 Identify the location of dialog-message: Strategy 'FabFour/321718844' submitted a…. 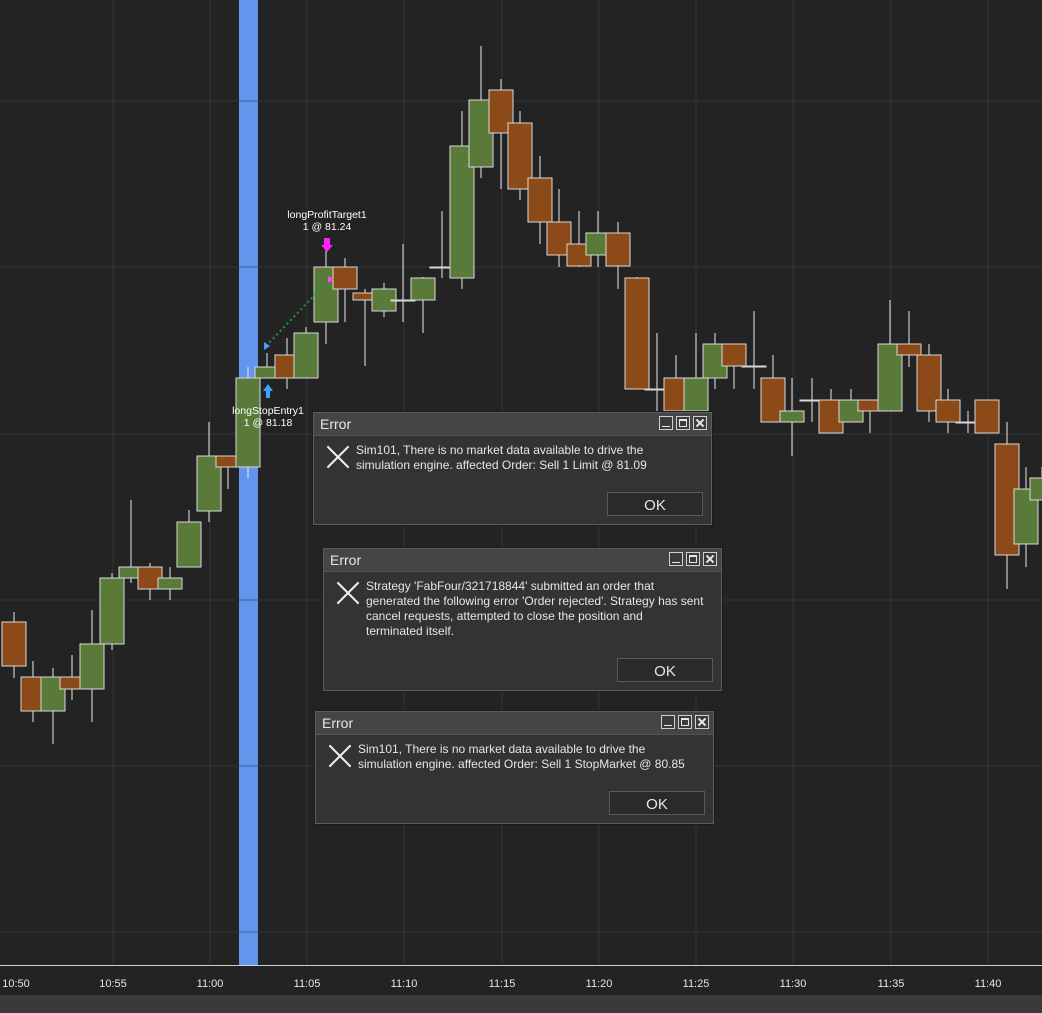
(535, 608).